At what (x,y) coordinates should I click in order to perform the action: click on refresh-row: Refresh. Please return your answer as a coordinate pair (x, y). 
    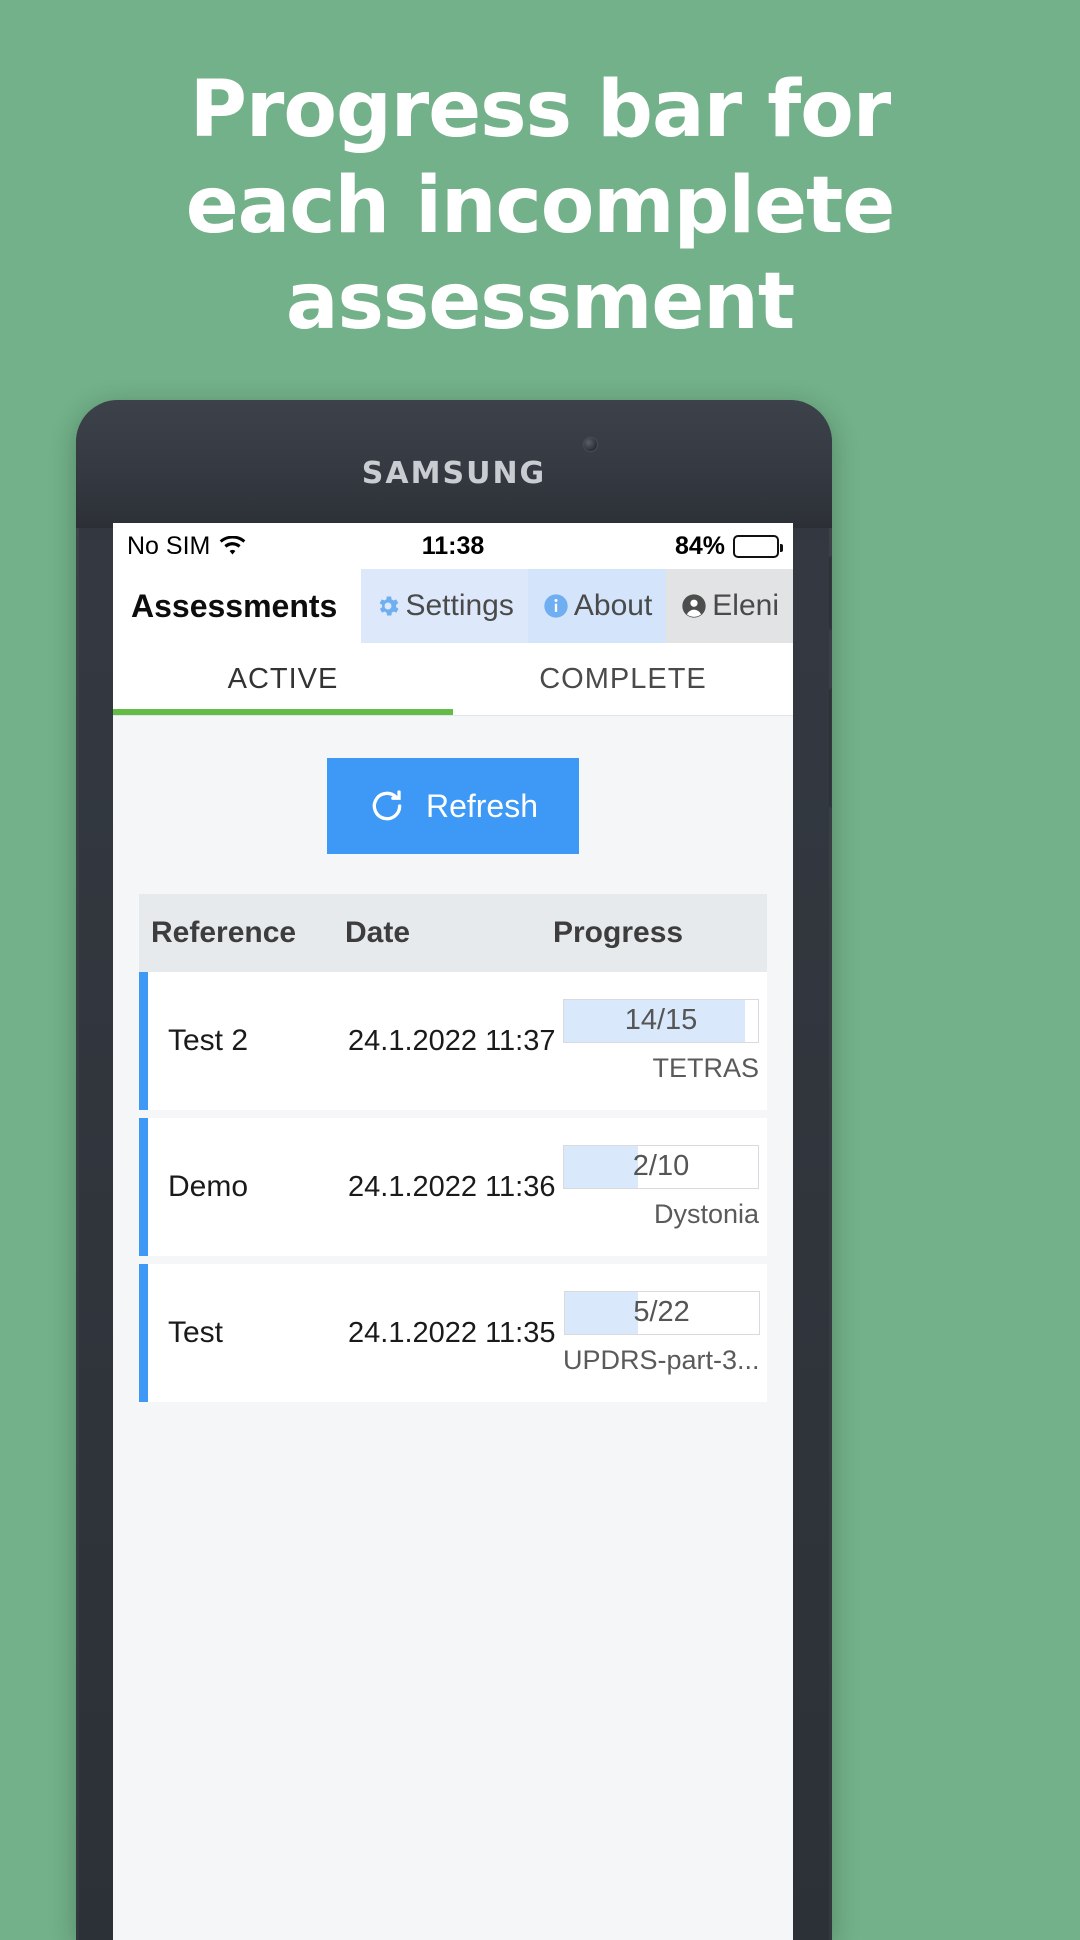
    Looking at the image, I should click on (453, 805).